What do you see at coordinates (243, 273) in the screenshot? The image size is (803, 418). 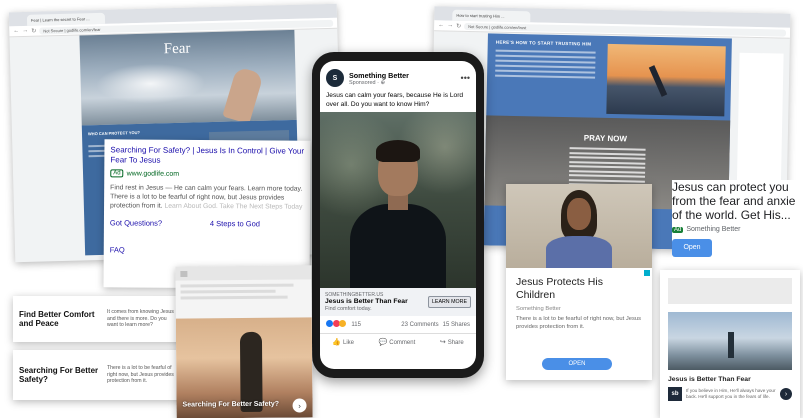 I see `mobile-top-bar` at bounding box center [243, 273].